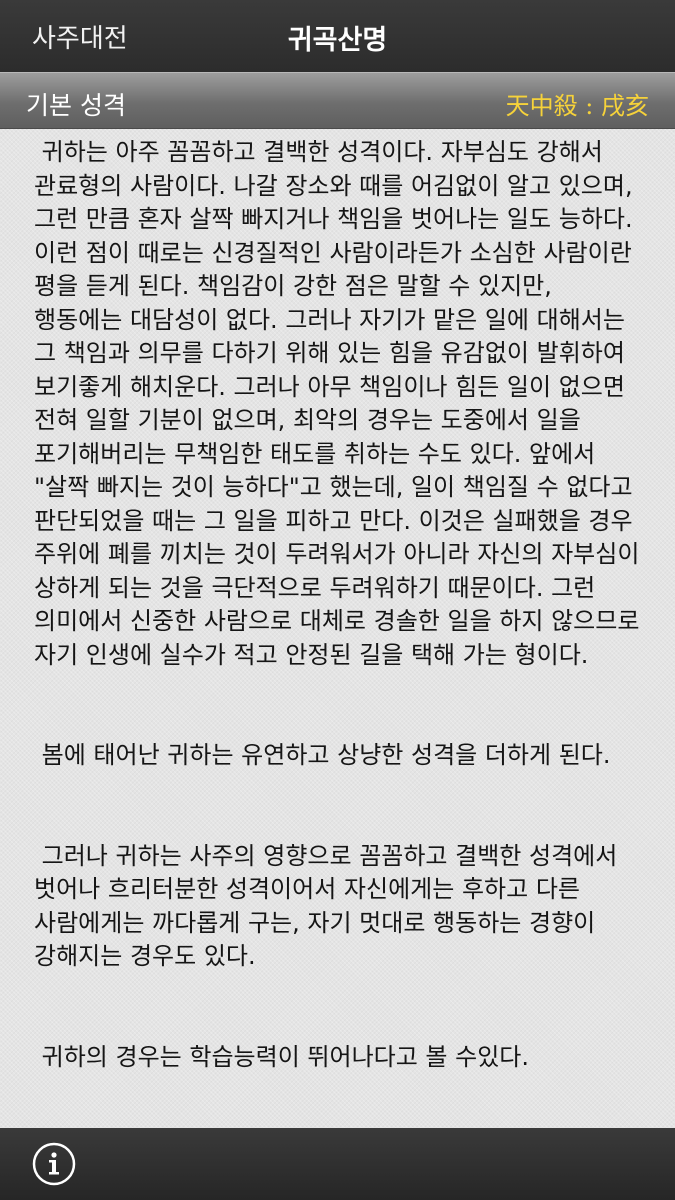 Image resolution: width=675 pixels, height=1200 pixels. Describe the element at coordinates (337, 1164) in the screenshot. I see `bottom-toolbar` at that location.